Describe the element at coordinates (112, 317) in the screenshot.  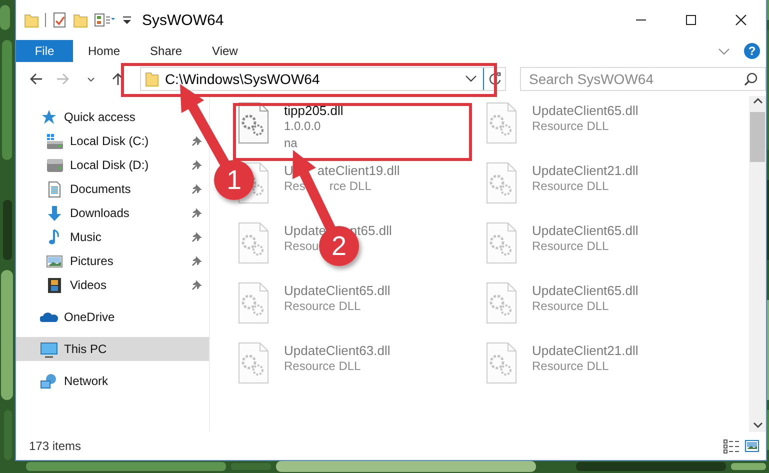
I see `sidebar-item: OneDrive` at that location.